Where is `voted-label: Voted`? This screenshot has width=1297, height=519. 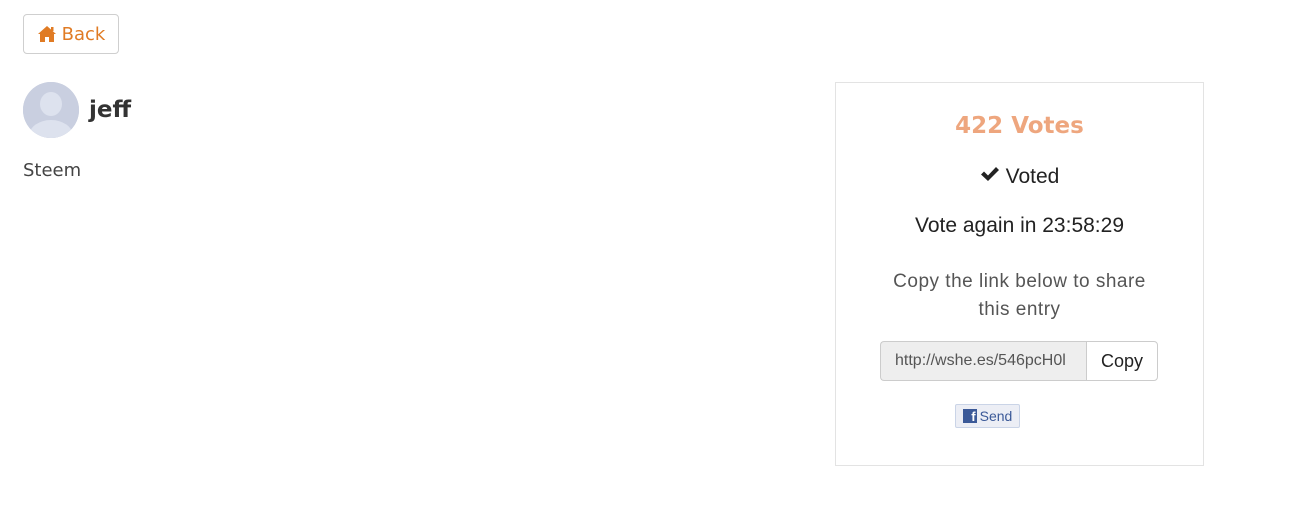 voted-label: Voted is located at coordinates (1032, 176).